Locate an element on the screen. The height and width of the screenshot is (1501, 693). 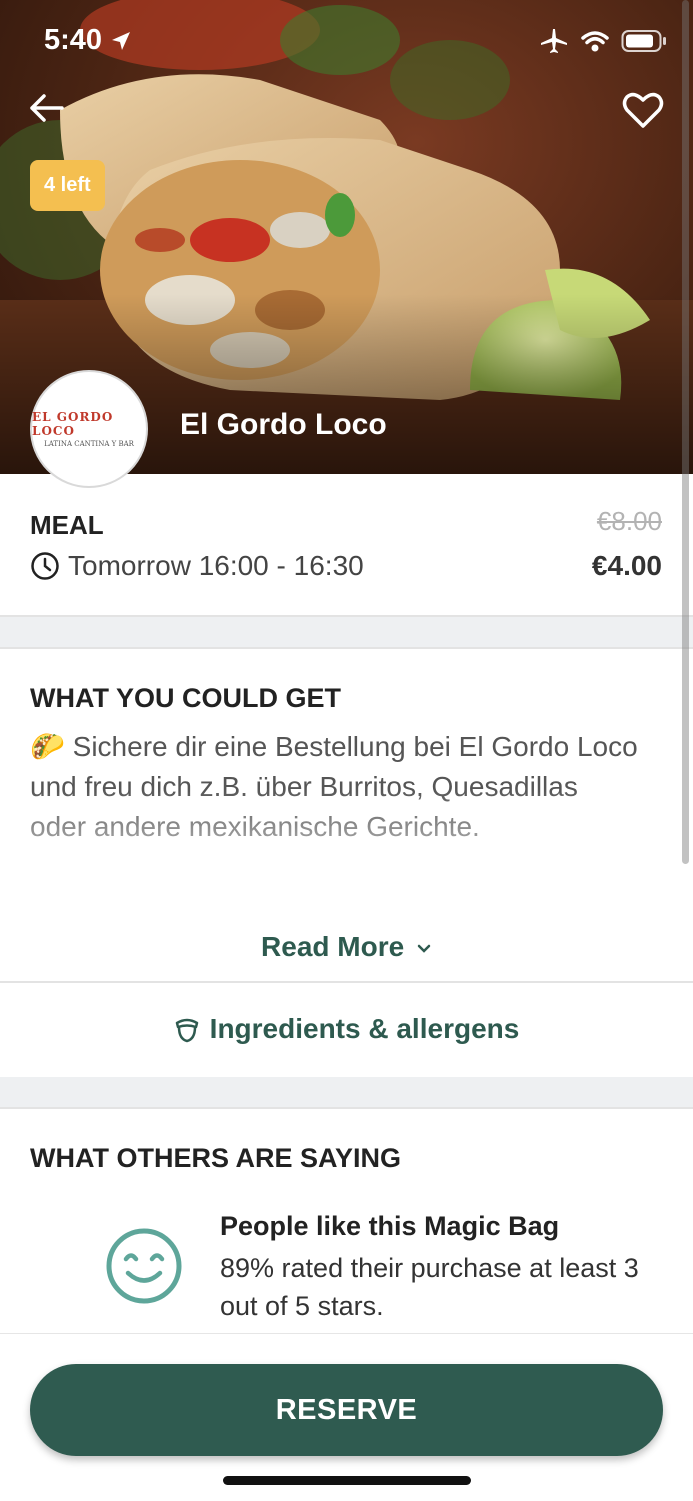
bottom-action-bar: RESERVE is located at coordinates (346, 1417).